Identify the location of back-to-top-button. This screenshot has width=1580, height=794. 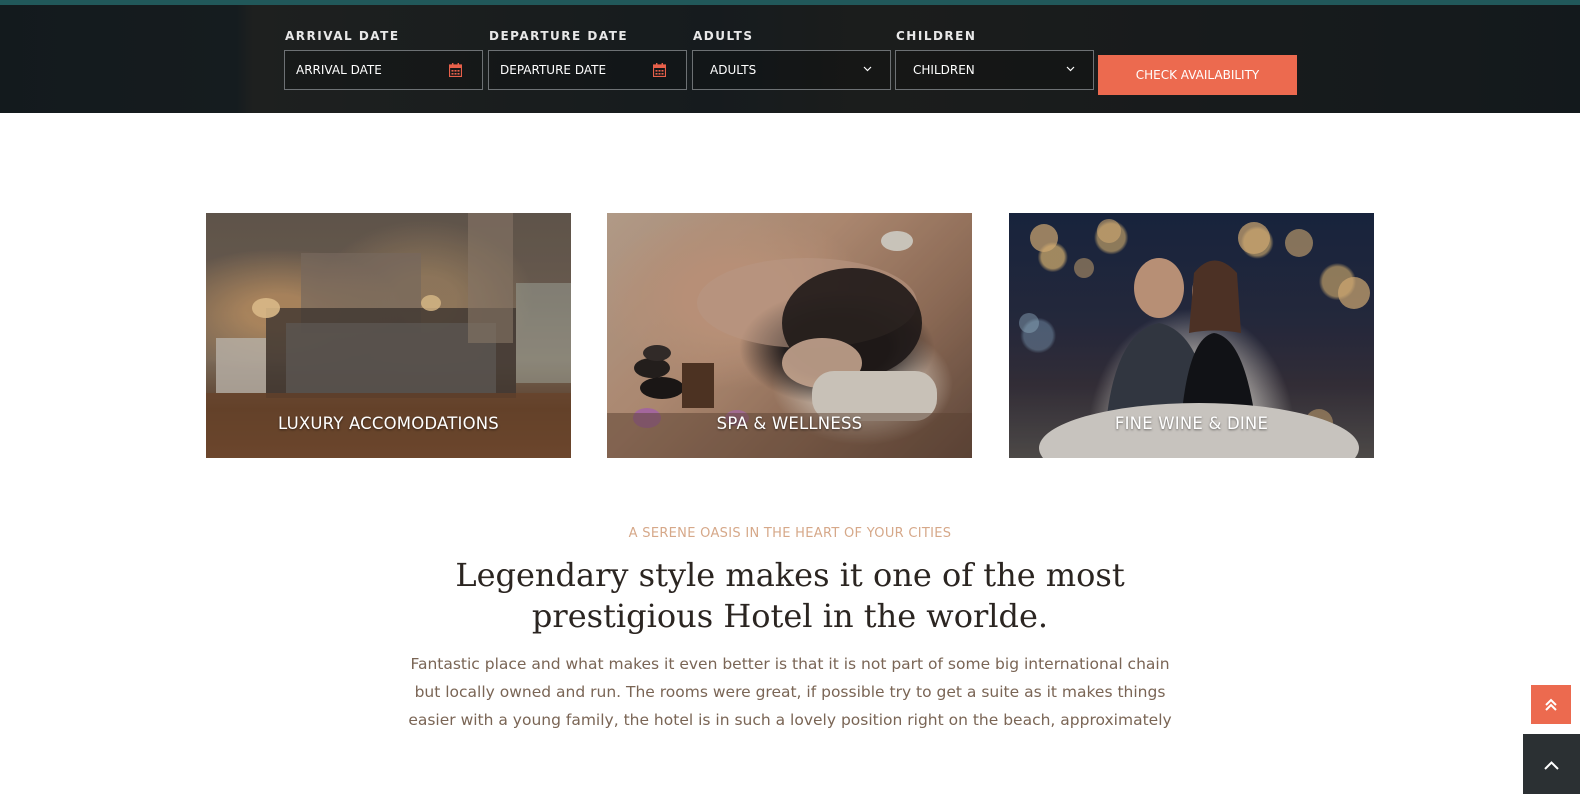
(1551, 704).